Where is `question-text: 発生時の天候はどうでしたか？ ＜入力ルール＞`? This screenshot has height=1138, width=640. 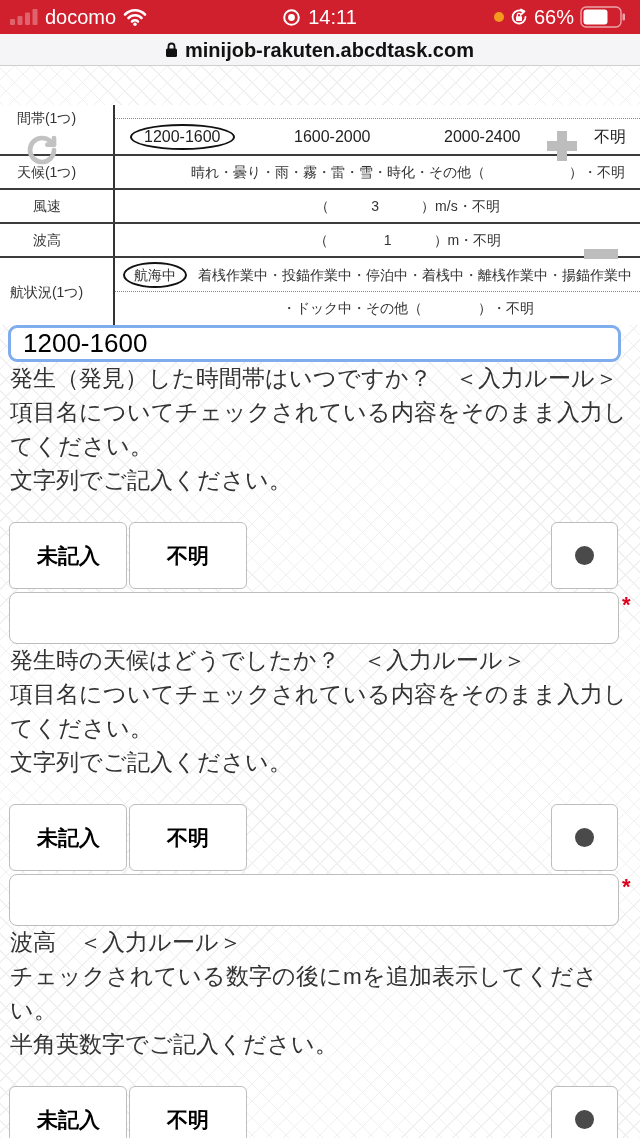 question-text: 発生時の天候はどうでしたか？ ＜入力ルール＞ is located at coordinates (268, 661).